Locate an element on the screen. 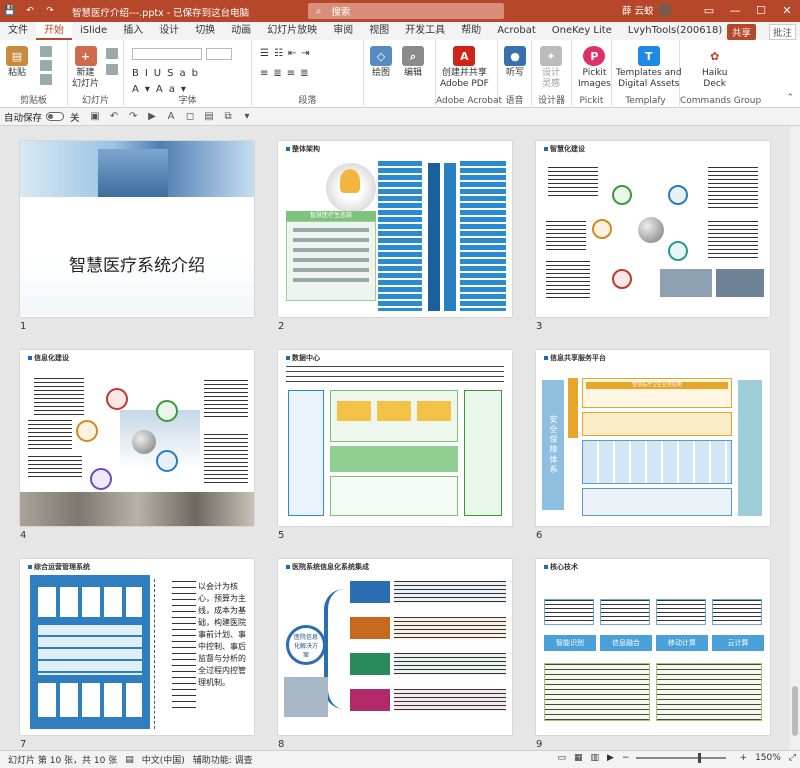  shape-icon: ◻ is located at coordinates (190, 117).